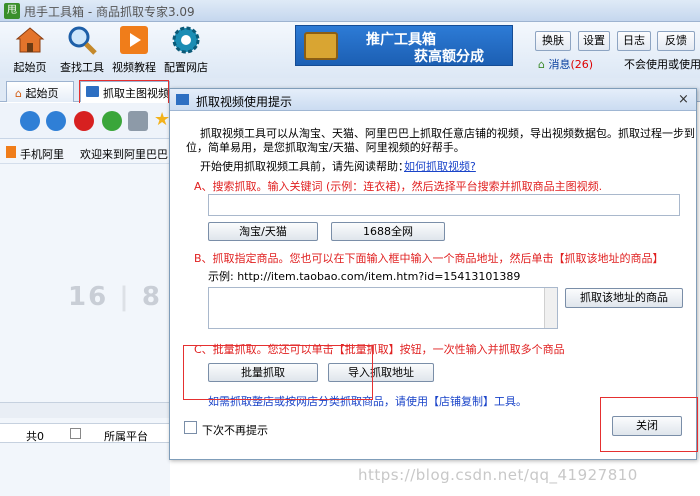  I want to click on dialog-close-icon: ×, so click(683, 99).